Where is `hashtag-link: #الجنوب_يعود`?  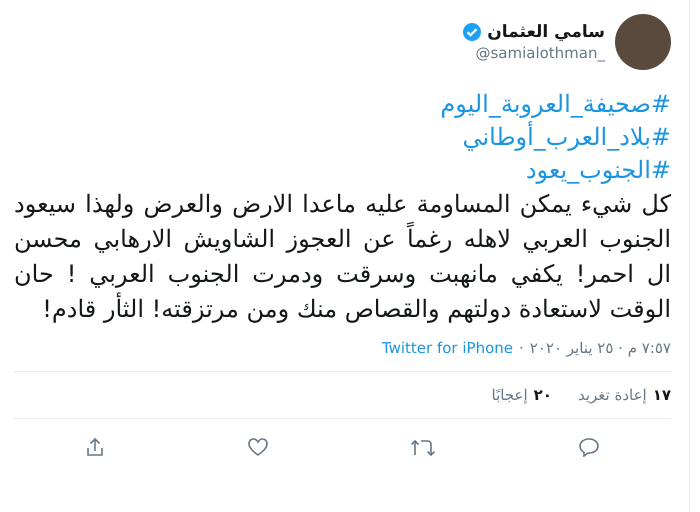 hashtag-link: #الجنوب_يعود is located at coordinates (598, 170).